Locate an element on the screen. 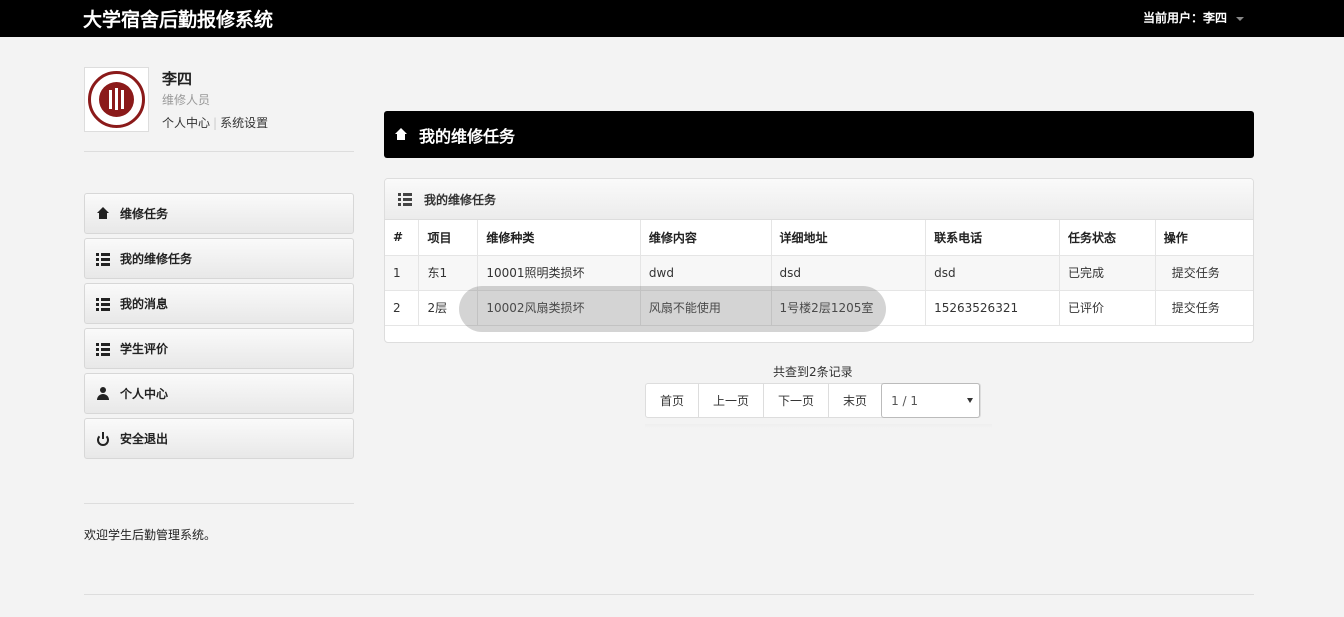  column-header: 操作 is located at coordinates (1203, 238).